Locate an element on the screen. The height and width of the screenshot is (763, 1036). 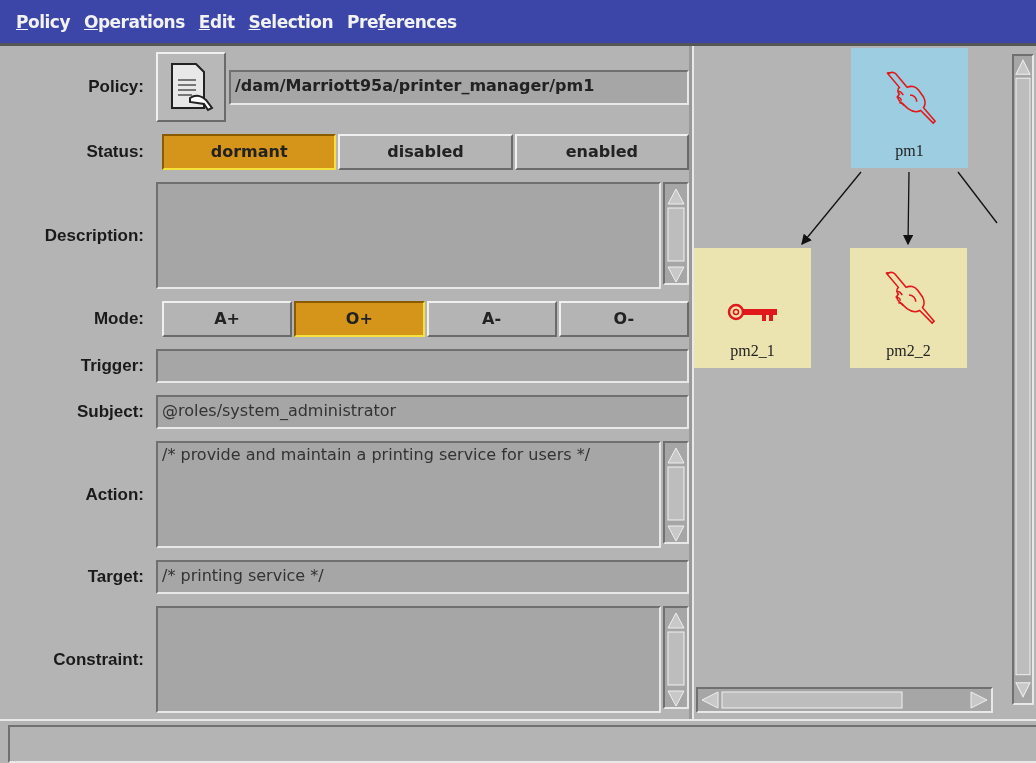
node-label: pm2_1 is located at coordinates (752, 351).